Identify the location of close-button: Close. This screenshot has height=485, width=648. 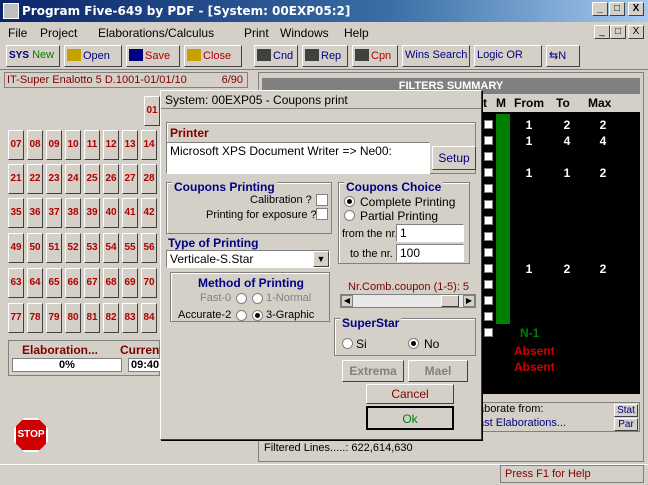
(213, 56).